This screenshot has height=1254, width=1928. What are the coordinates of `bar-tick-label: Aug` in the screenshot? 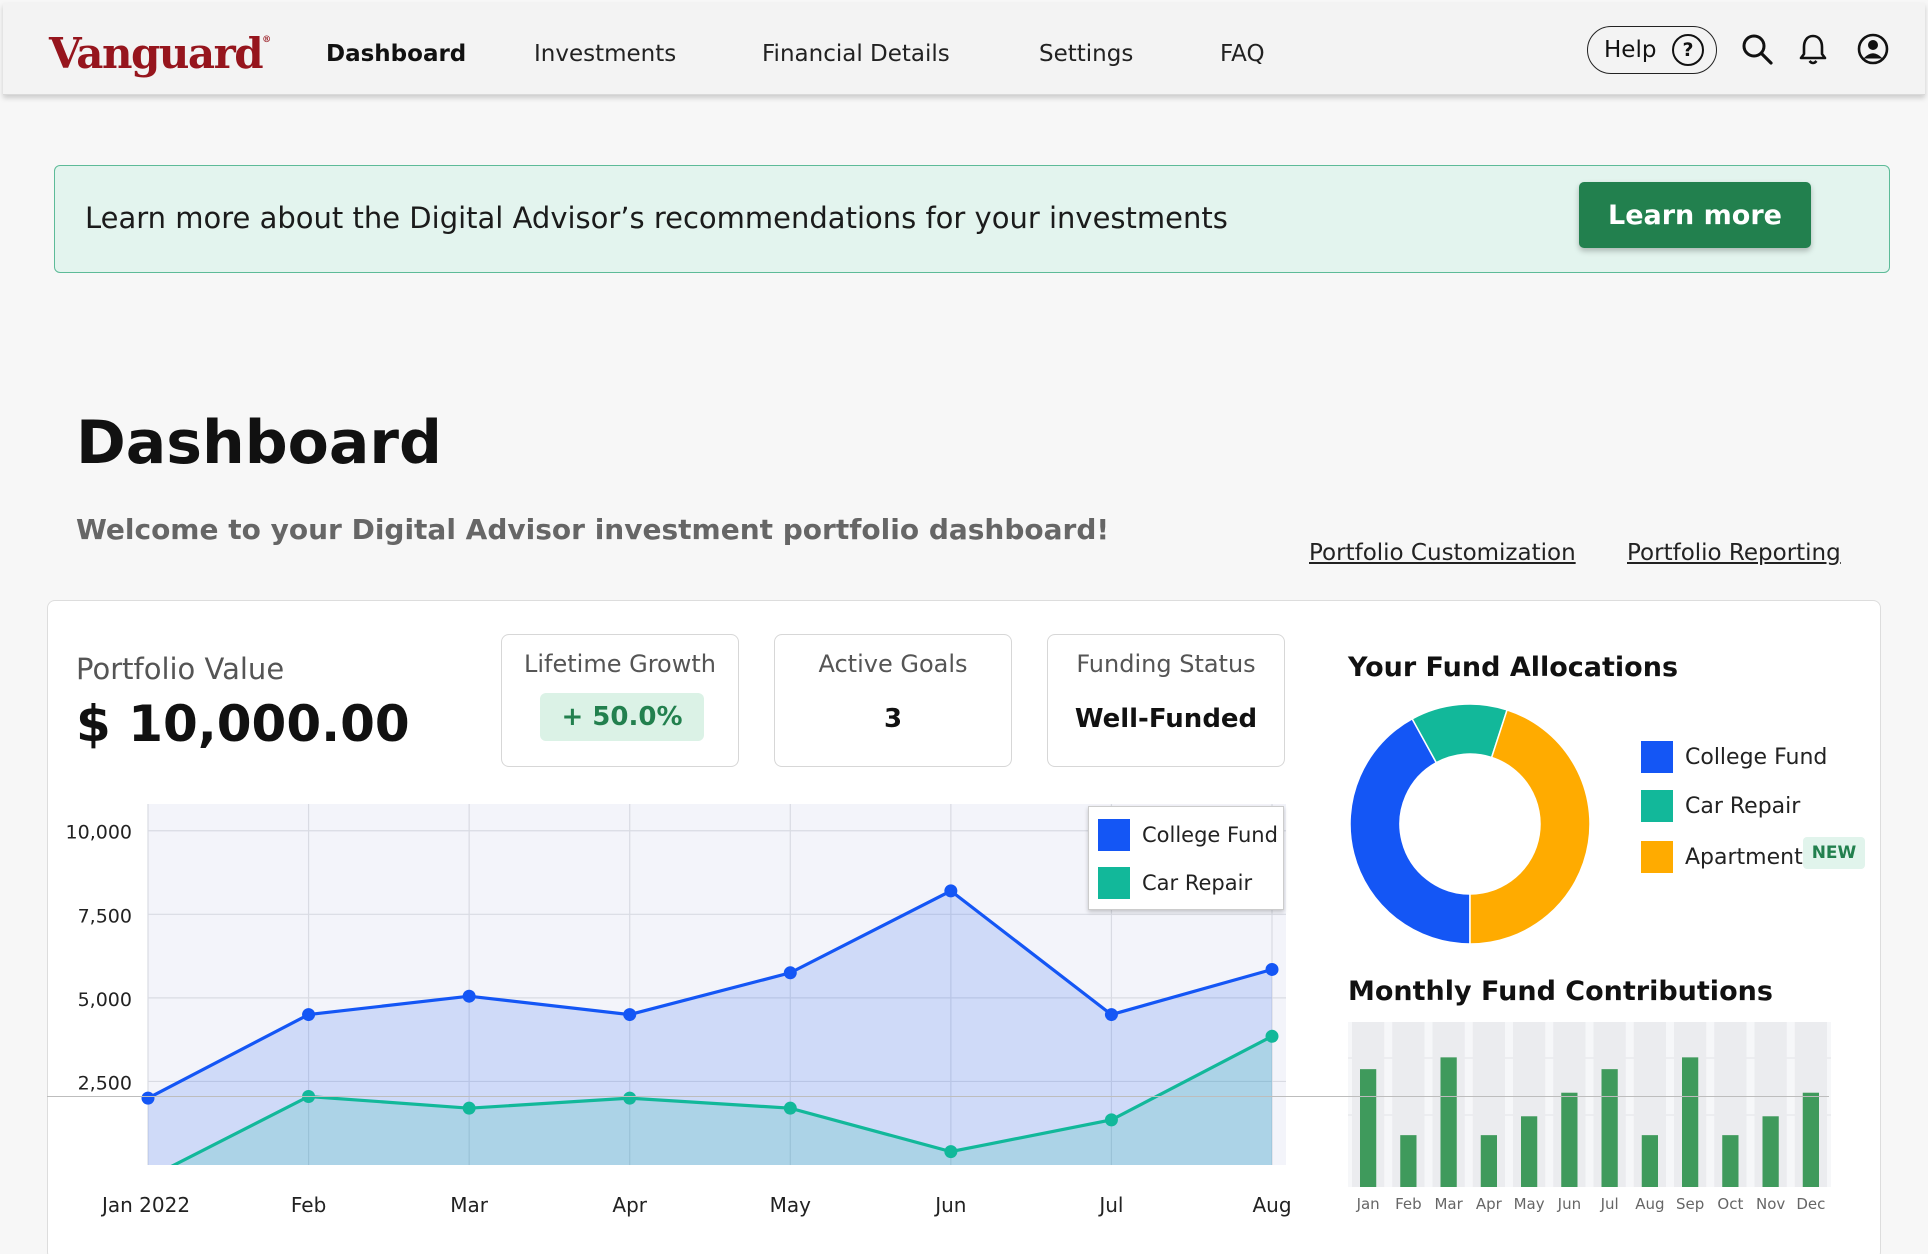 It's located at (1649, 1204).